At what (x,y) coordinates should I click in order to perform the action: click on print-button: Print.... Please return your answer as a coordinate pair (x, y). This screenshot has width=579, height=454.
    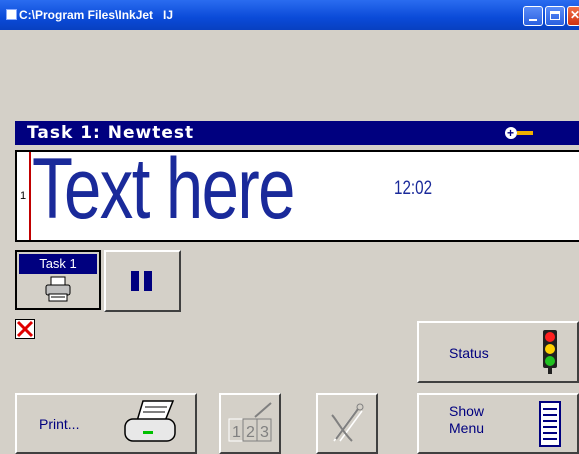
    Looking at the image, I should click on (106, 423).